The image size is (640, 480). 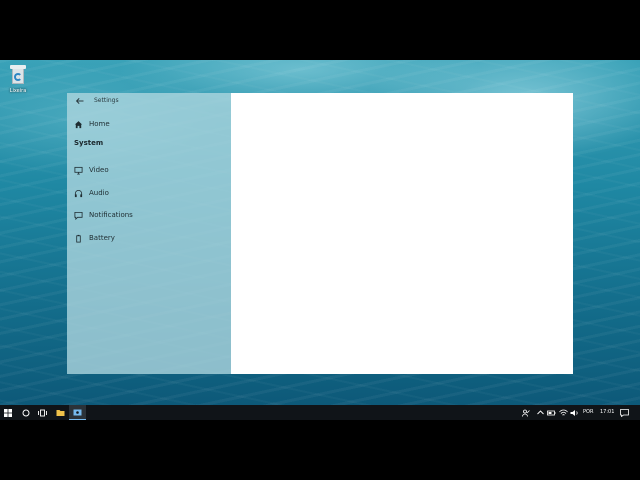 I want to click on message-icon, so click(x=78, y=215).